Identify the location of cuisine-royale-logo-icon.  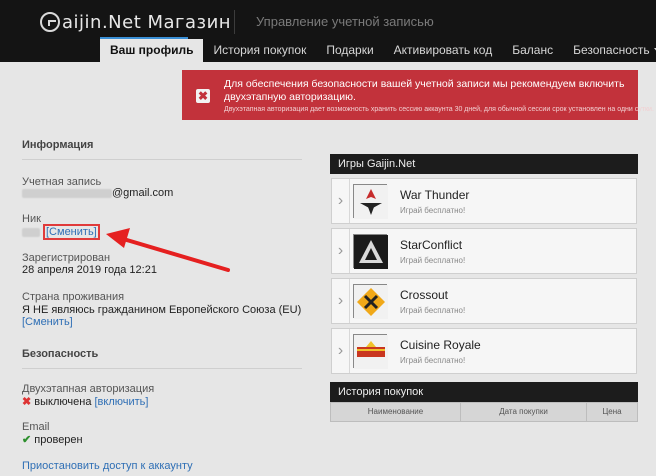
(370, 351).